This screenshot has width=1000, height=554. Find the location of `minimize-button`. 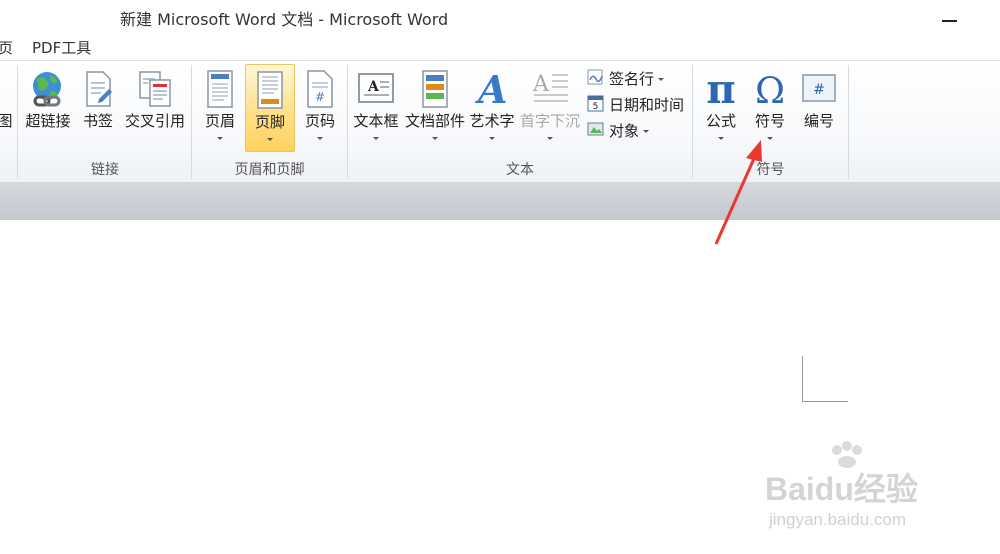

minimize-button is located at coordinates (950, 14).